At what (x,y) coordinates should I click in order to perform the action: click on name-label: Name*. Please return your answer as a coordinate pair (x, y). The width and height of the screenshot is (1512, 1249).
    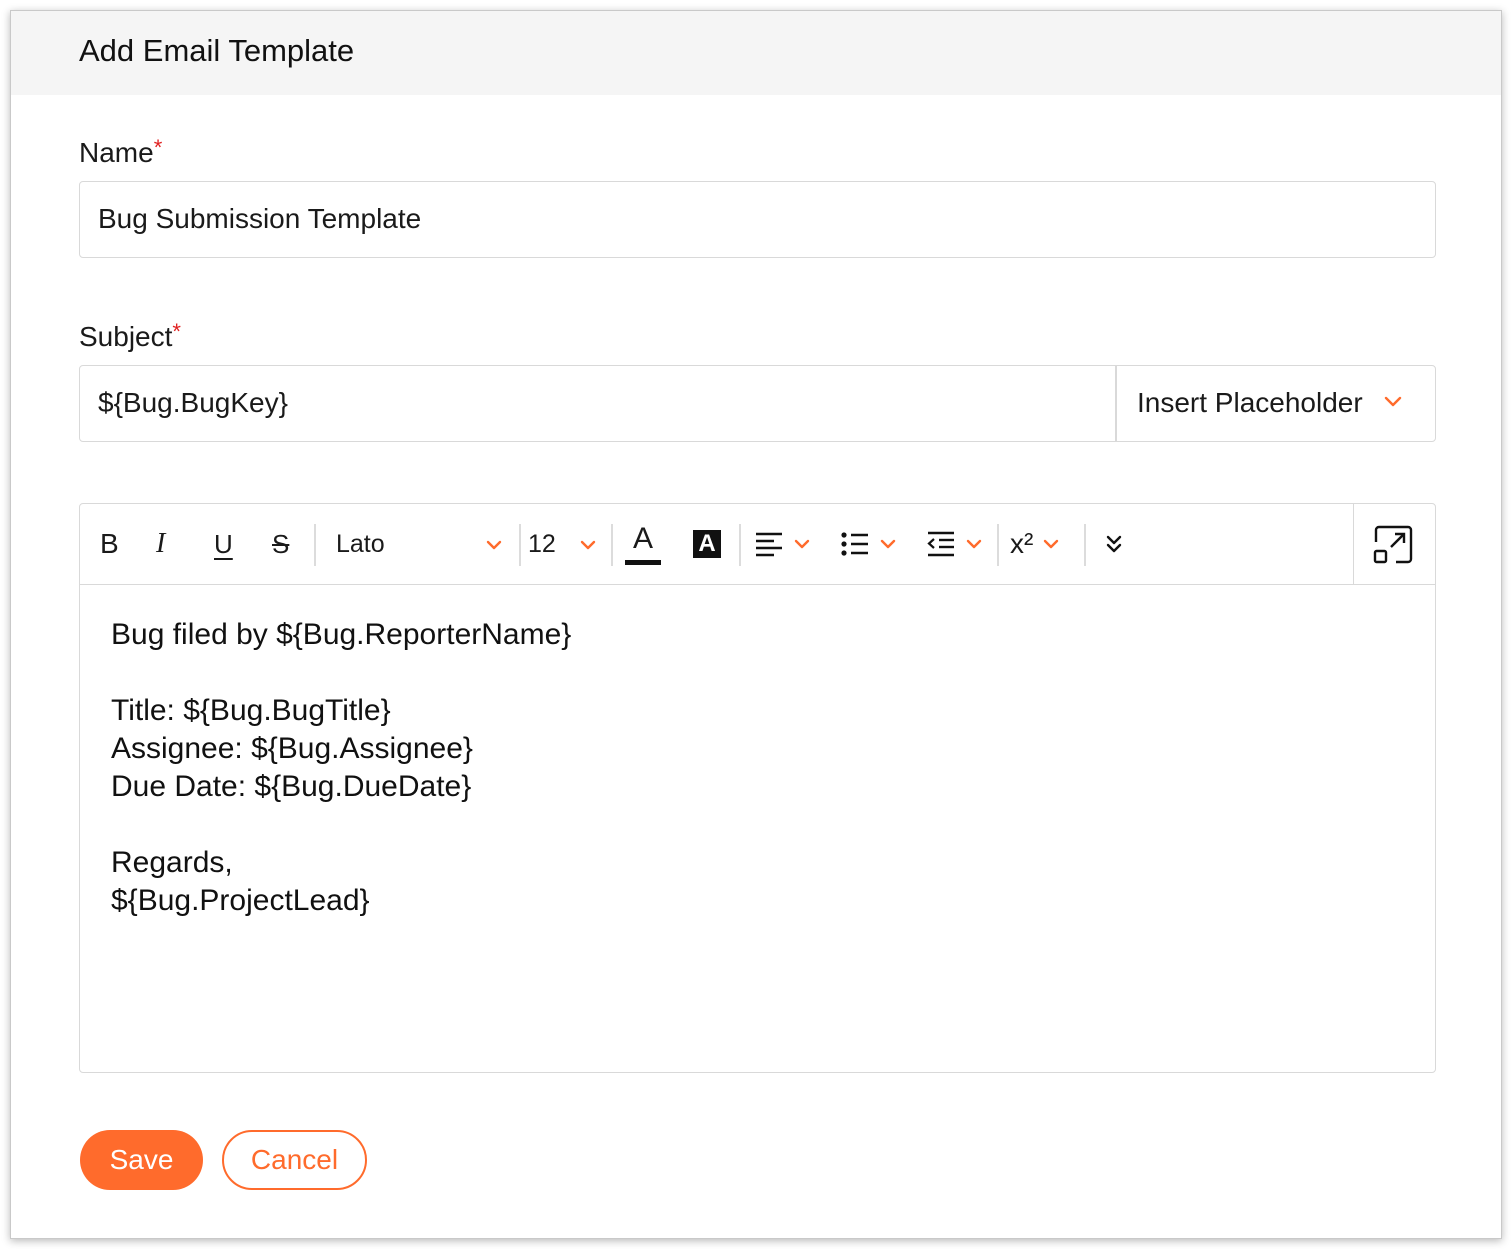
    Looking at the image, I should click on (121, 152).